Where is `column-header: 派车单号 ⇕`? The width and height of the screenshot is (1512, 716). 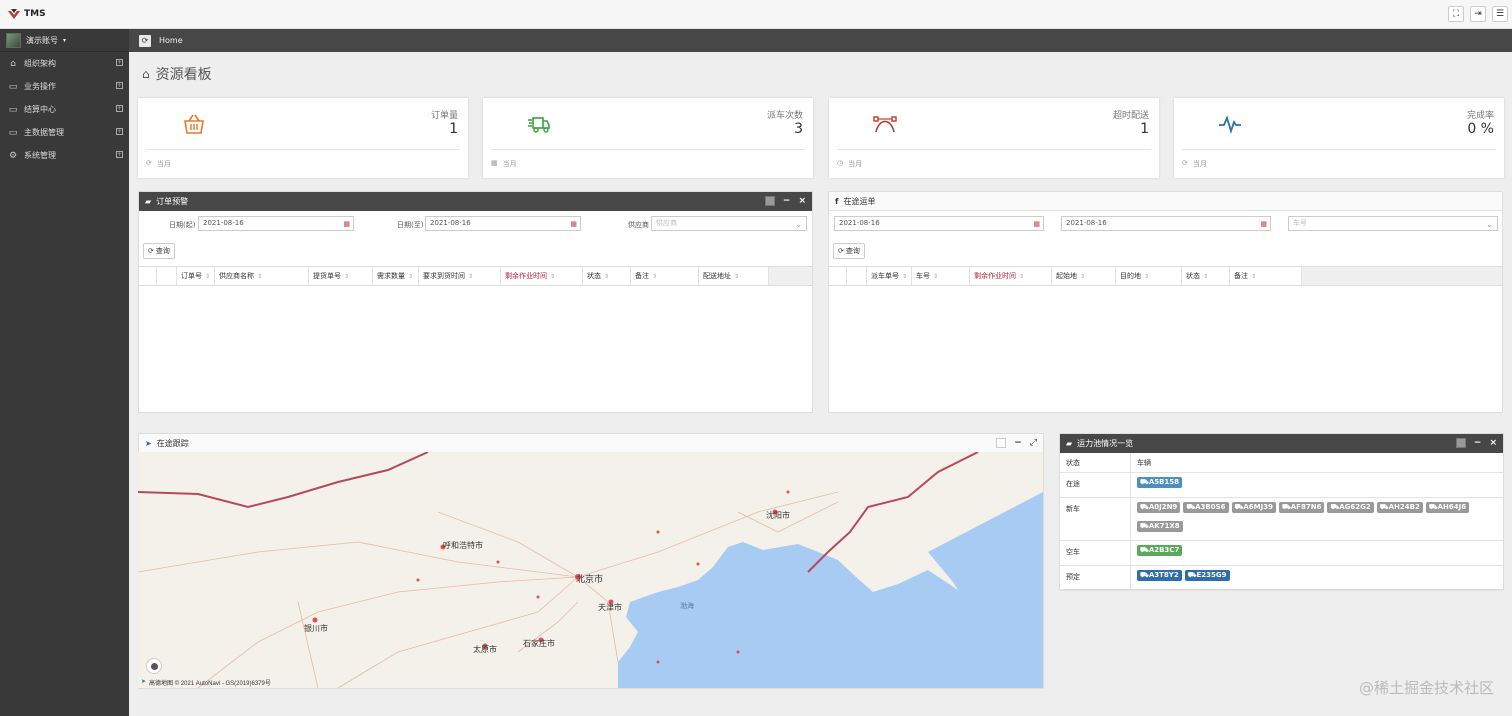 column-header: 派车单号 ⇕ is located at coordinates (889, 276).